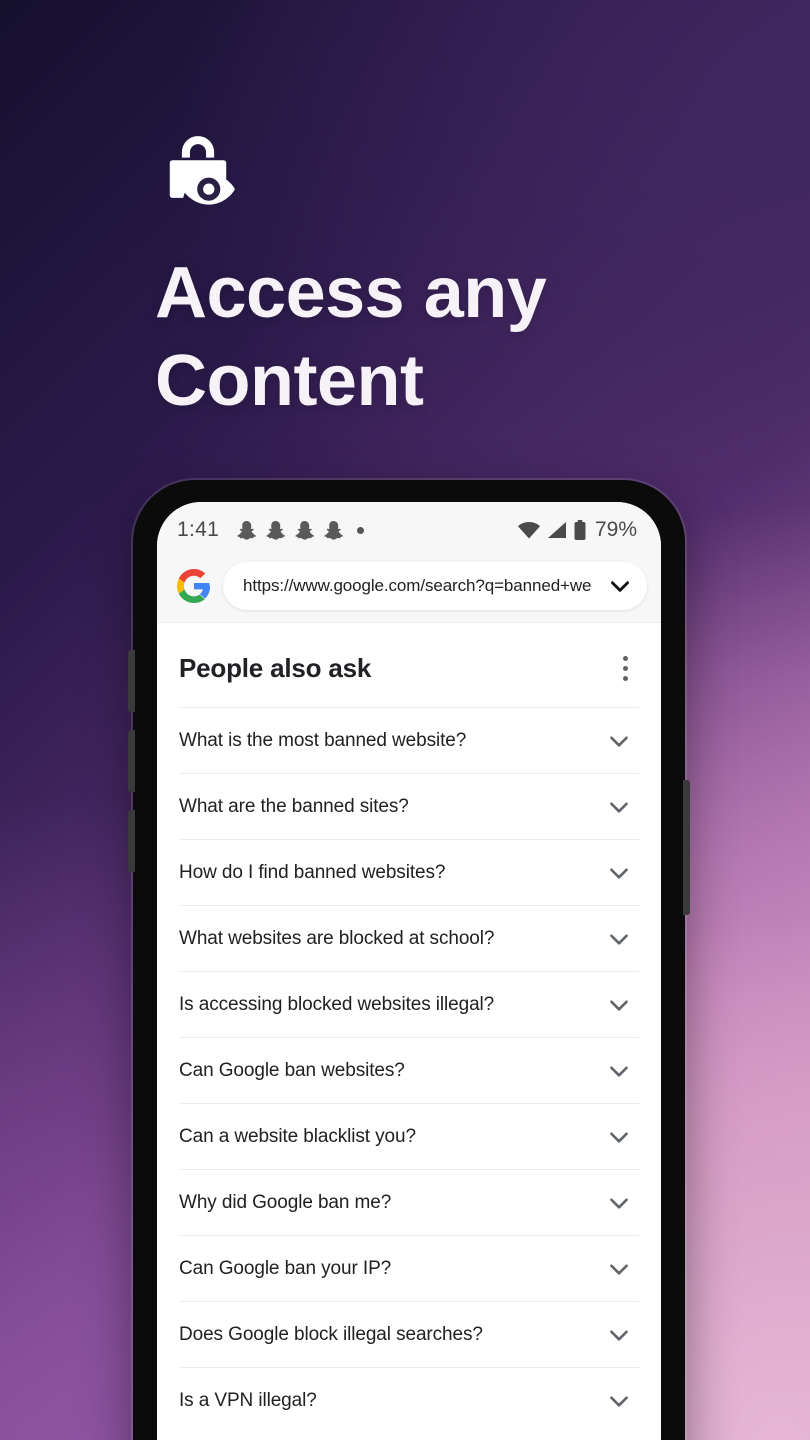 This screenshot has height=1440, width=810. I want to click on power-button, so click(686, 847).